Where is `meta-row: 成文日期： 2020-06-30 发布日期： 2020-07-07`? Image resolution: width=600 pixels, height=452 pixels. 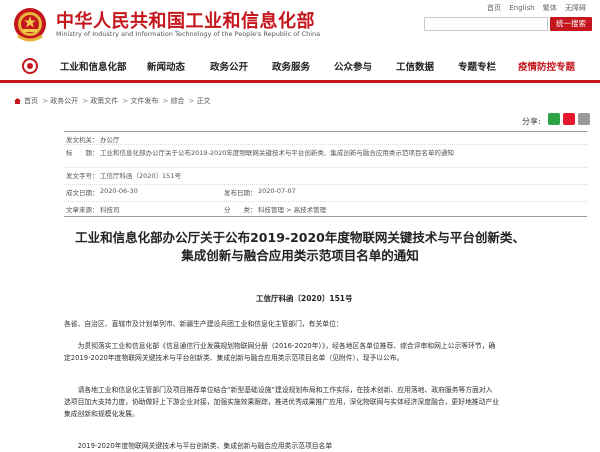
meta-row: 成文日期： 2020-06-30 发布日期： 2020-07-07 is located at coordinates (325, 193).